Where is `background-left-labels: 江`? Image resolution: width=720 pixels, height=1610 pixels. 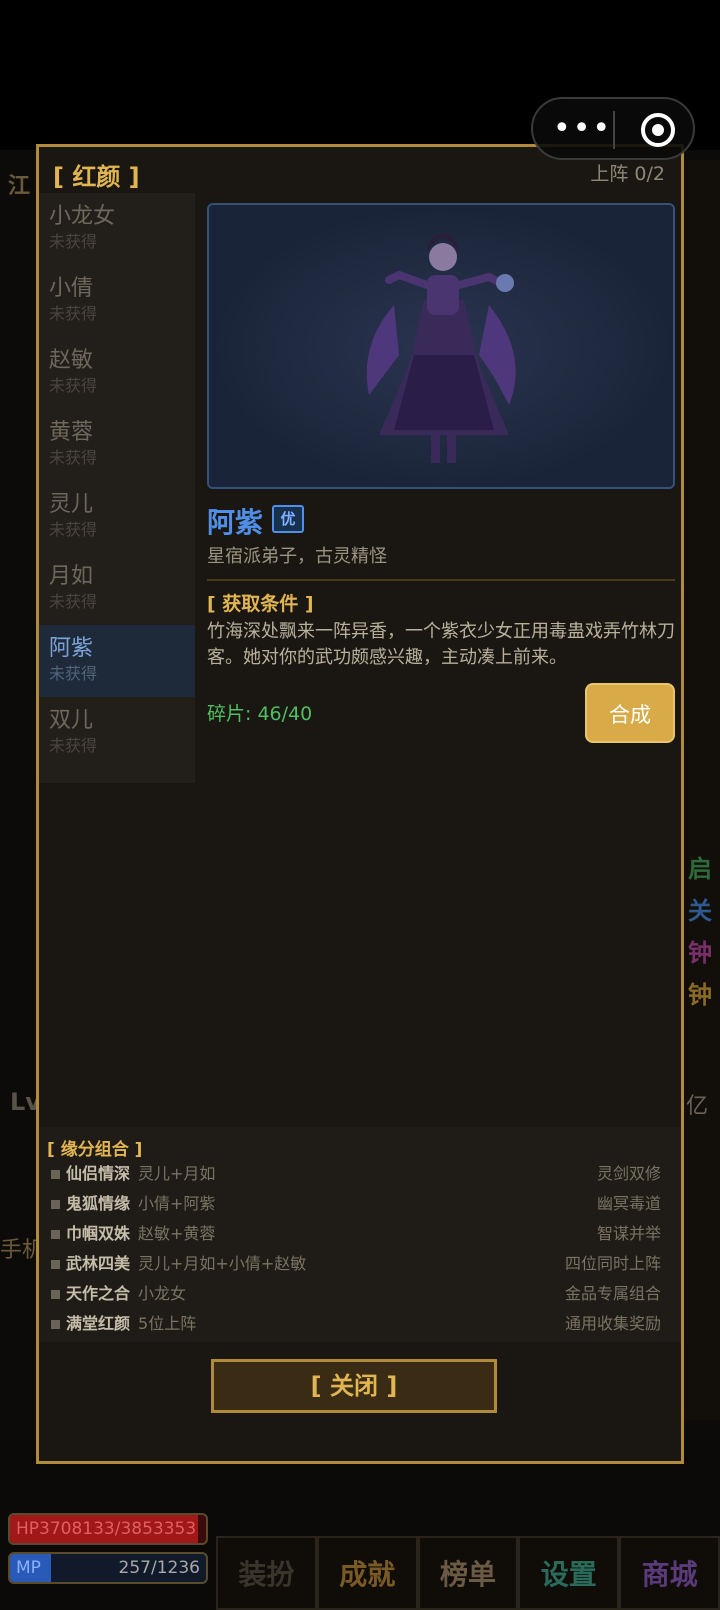
background-left-labels: 江 is located at coordinates (19, 184).